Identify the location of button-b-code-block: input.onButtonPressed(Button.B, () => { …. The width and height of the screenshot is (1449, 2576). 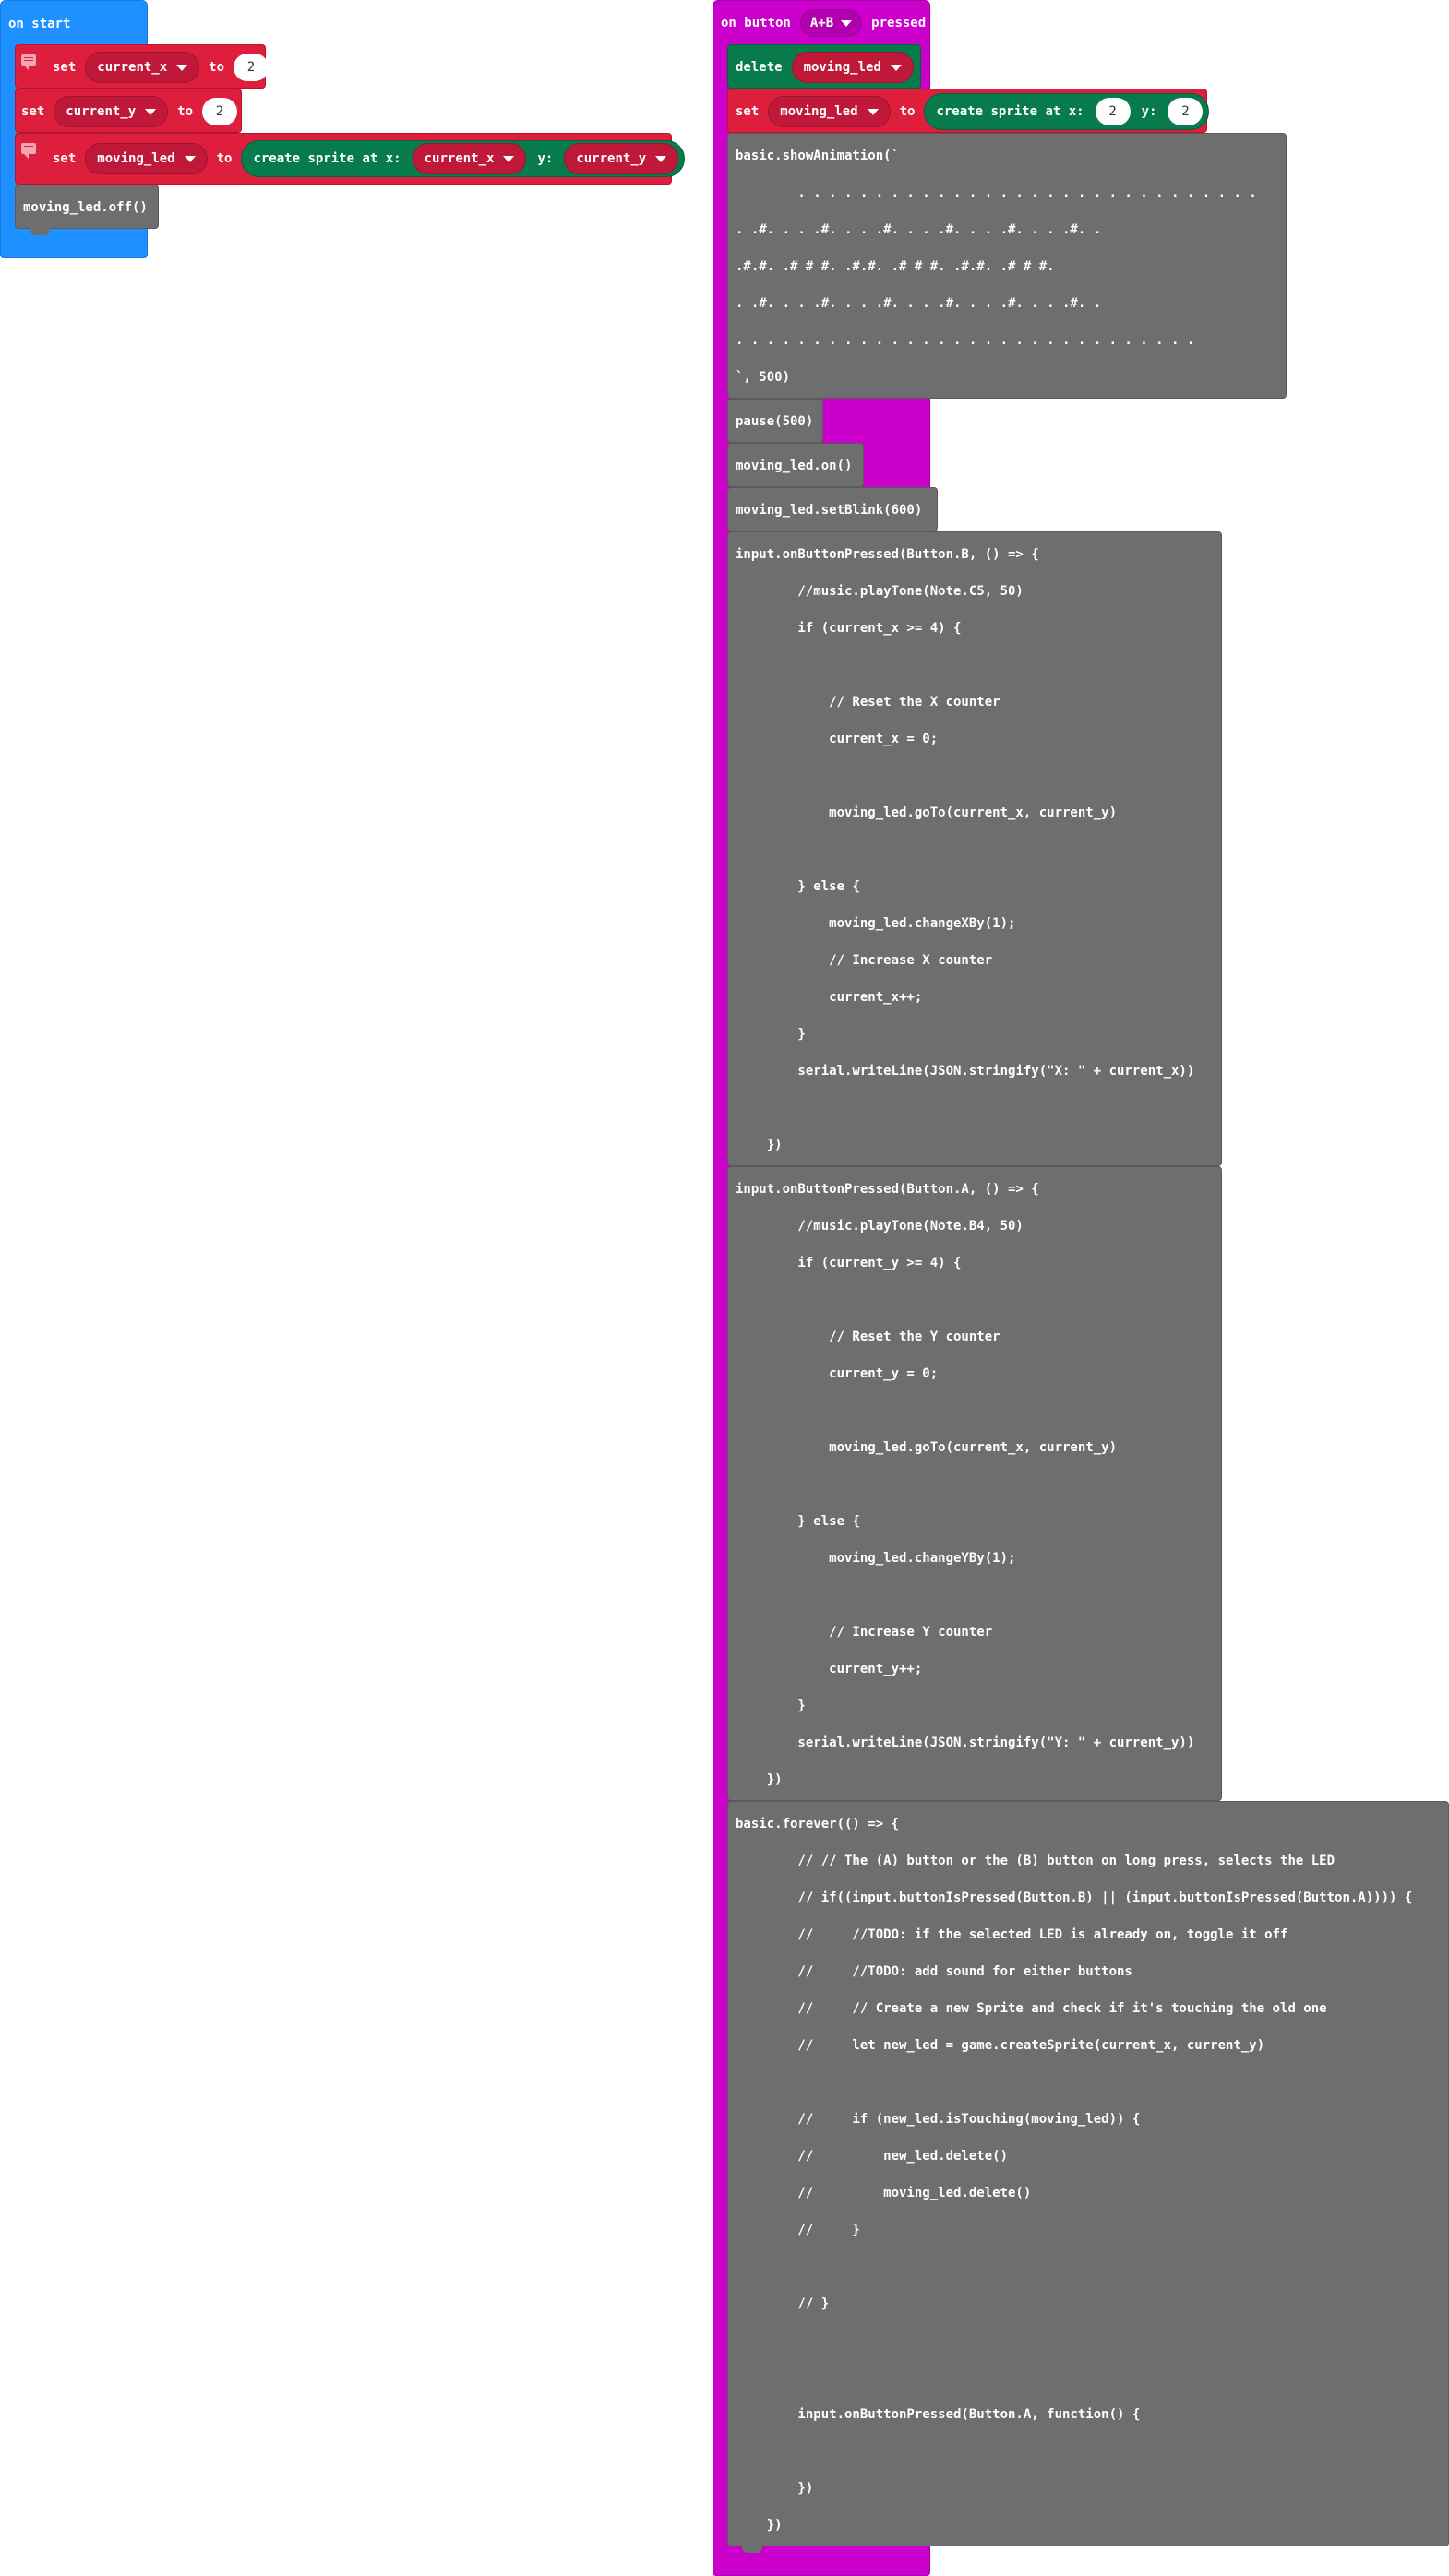
(975, 848).